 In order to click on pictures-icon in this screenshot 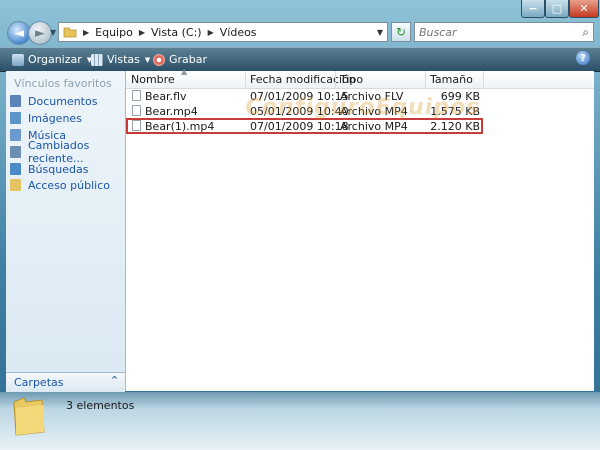, I will do `click(15, 118)`.